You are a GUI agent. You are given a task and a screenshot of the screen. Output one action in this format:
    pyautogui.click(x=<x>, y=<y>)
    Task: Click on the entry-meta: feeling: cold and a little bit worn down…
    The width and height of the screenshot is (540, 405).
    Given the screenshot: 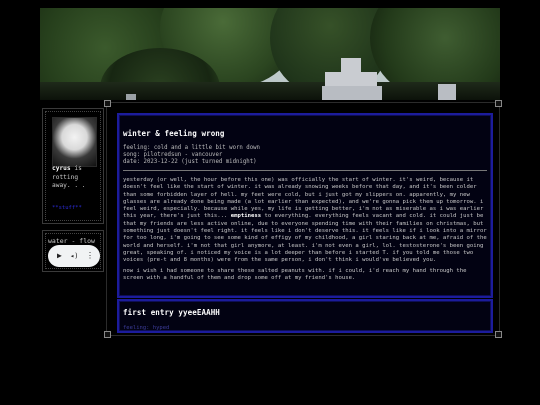 What is the action you would take?
    pyautogui.click(x=191, y=155)
    